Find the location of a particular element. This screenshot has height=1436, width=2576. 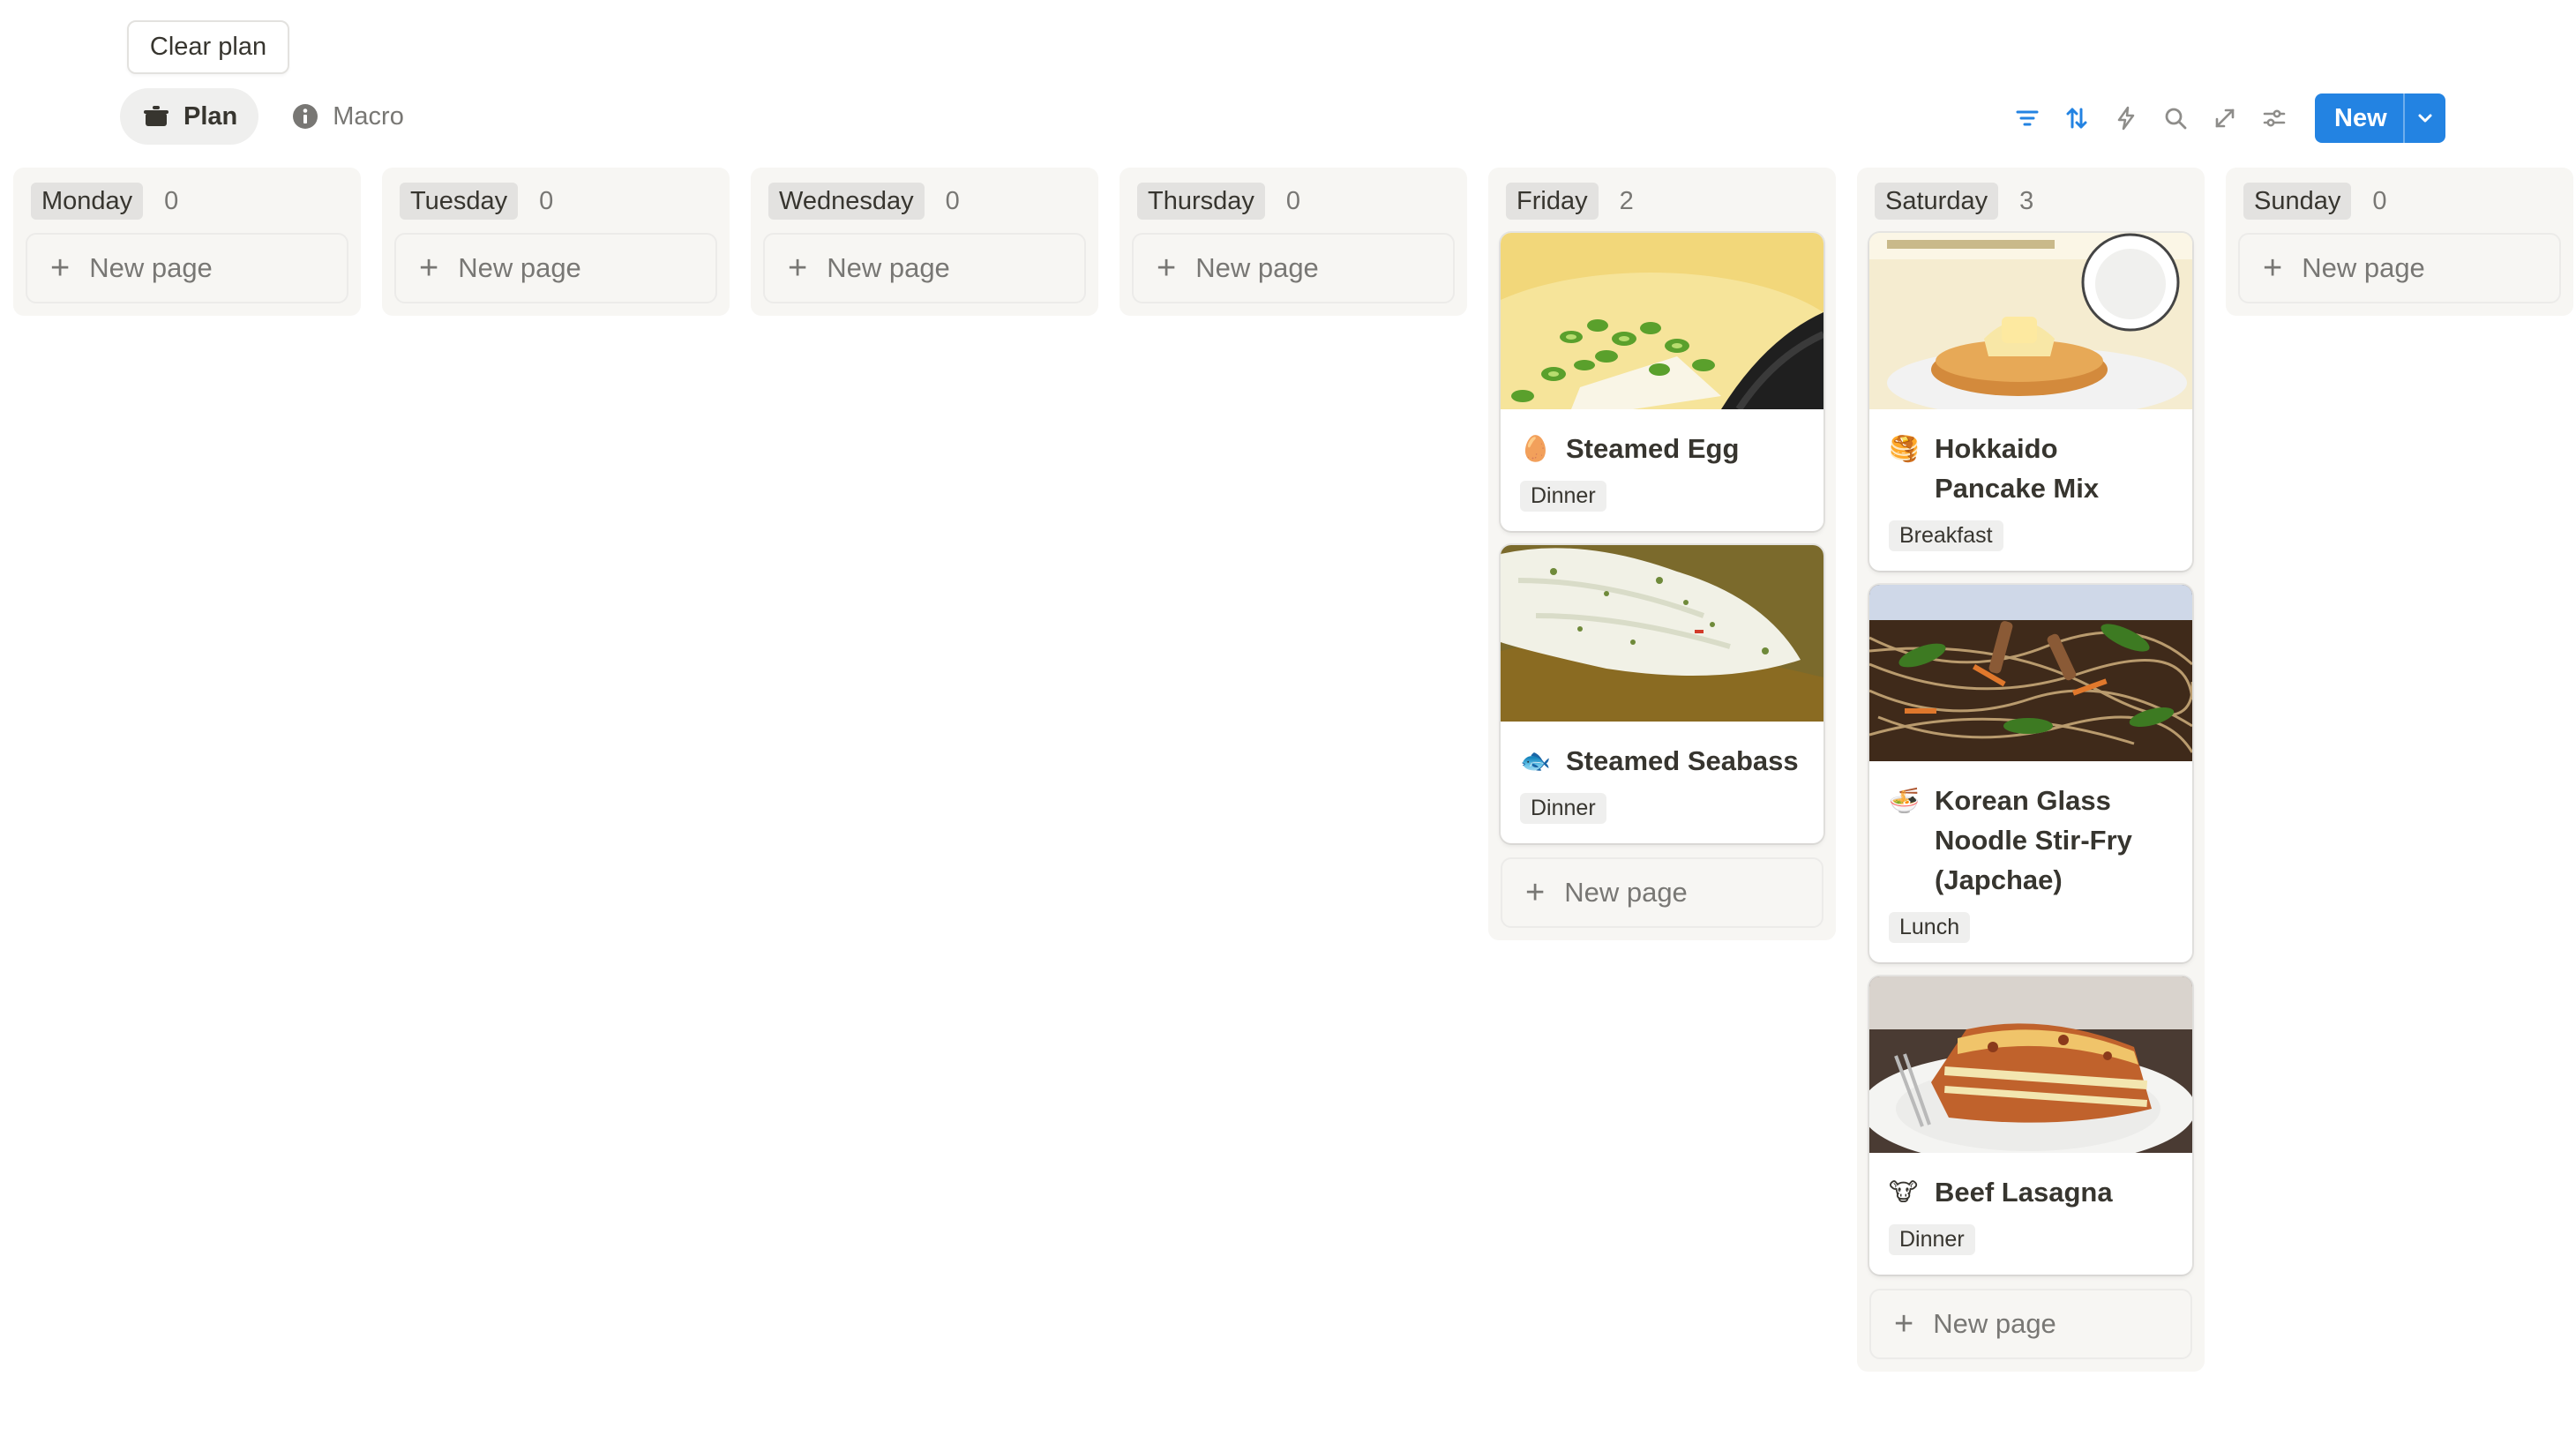

noodle-bowl-icon: 🍜 is located at coordinates (1905, 800).